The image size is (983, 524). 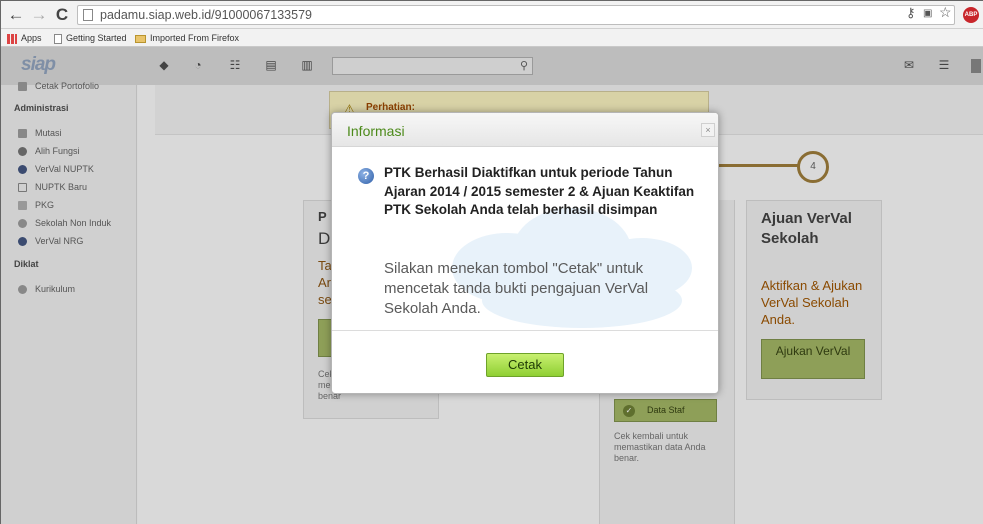 What do you see at coordinates (58, 86) in the screenshot?
I see `sidebar-item-cetak-portofolio: Cetak Portofolio` at bounding box center [58, 86].